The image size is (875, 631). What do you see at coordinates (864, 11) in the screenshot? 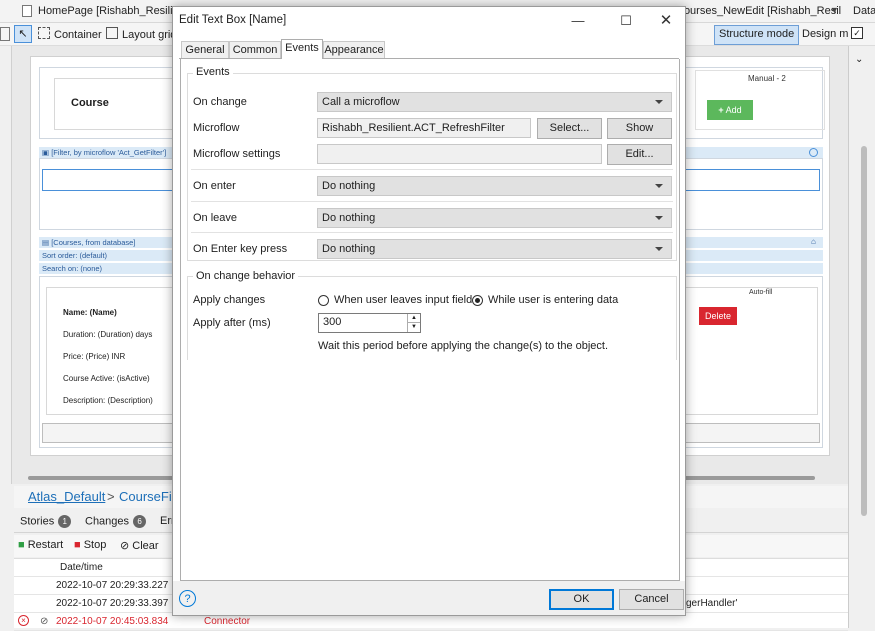
I see `doc-tab-label: Data` at bounding box center [864, 11].